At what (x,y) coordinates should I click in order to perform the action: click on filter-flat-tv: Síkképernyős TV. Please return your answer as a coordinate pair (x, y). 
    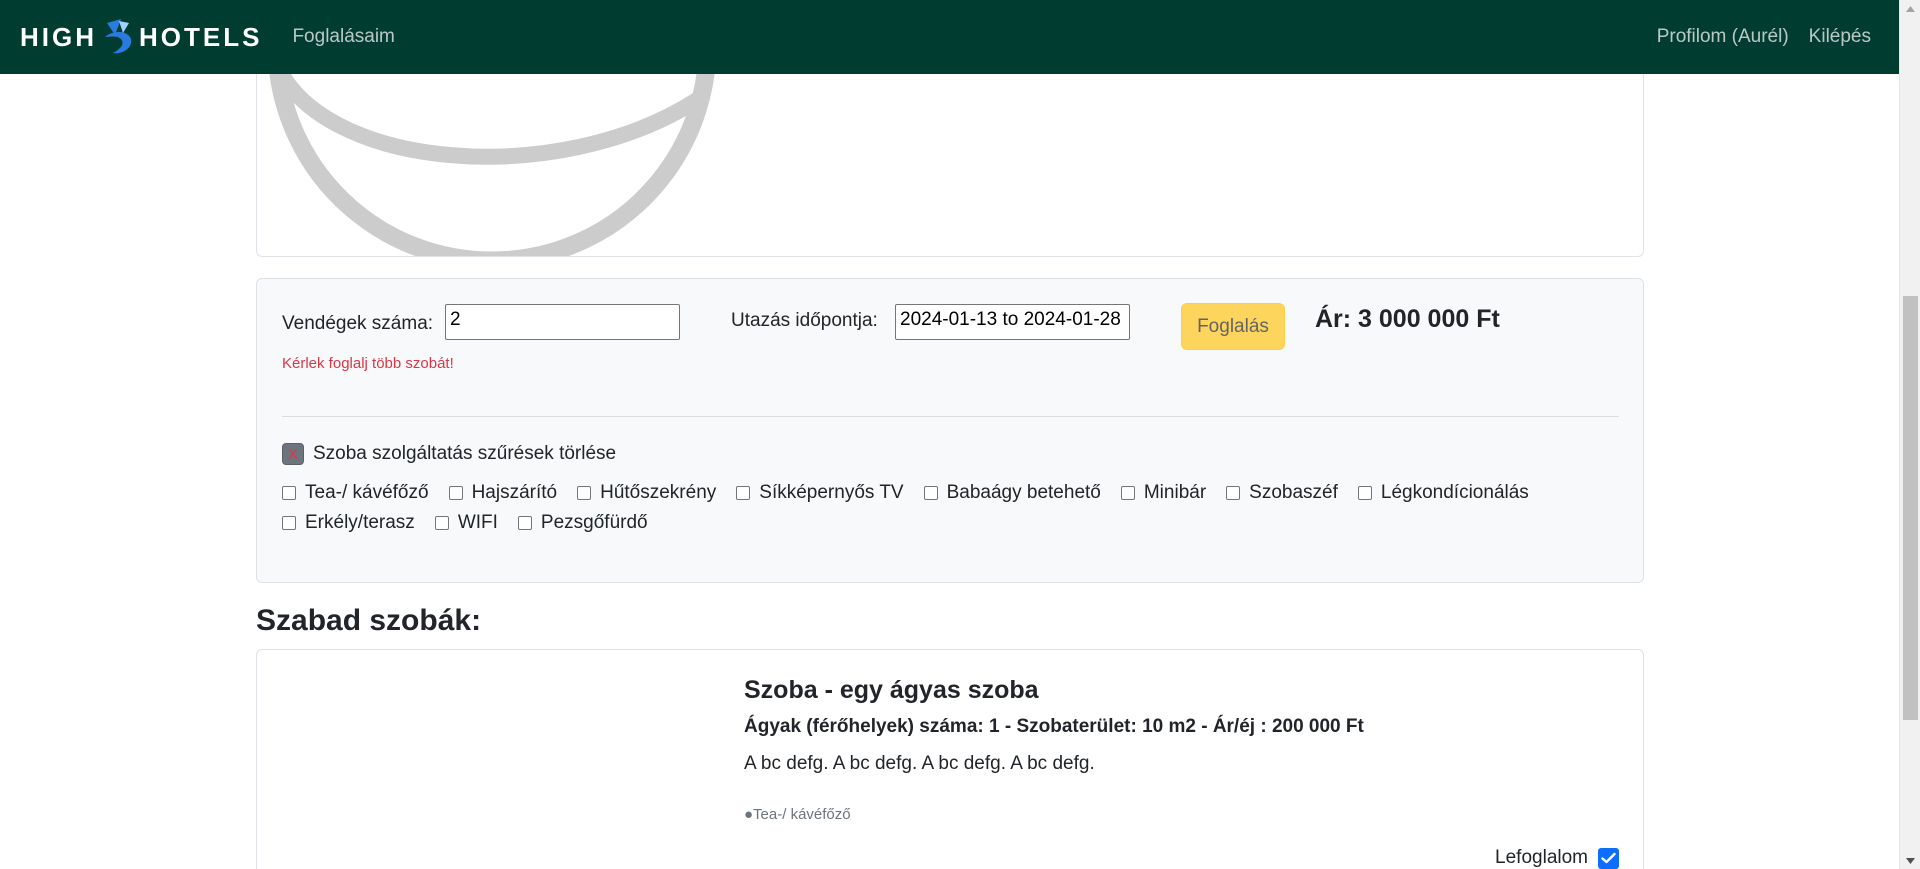
    Looking at the image, I should click on (820, 493).